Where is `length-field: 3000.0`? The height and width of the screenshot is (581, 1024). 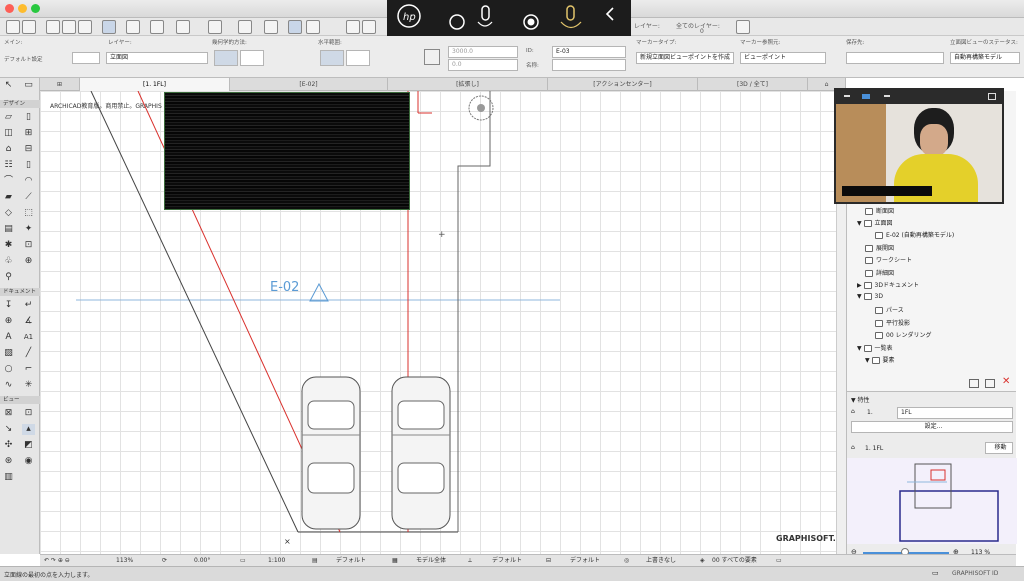
length-field: 3000.0 is located at coordinates (483, 52).